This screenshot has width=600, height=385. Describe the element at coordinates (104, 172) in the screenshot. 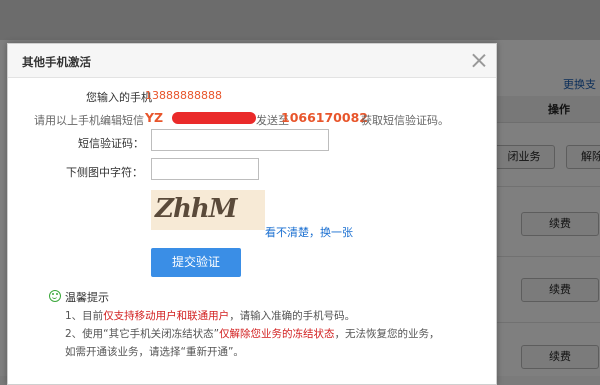

I see `captcha-label: 下侧图中字符：` at that location.